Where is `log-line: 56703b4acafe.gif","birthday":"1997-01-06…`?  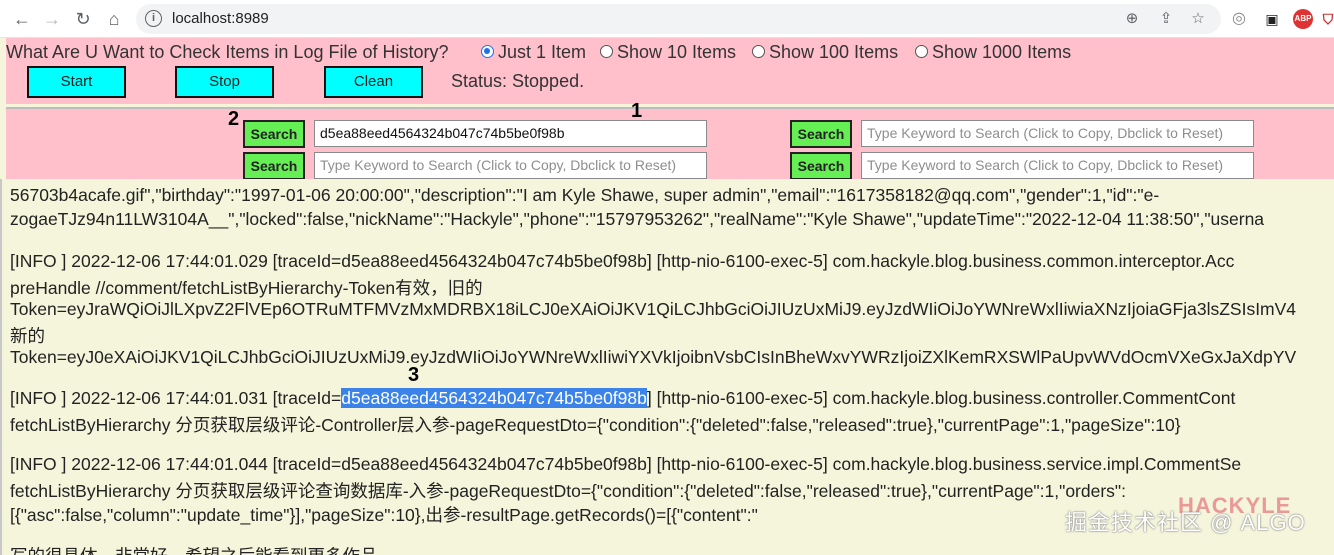 log-line: 56703b4acafe.gif","birthday":"1997-01-06… is located at coordinates (585, 195).